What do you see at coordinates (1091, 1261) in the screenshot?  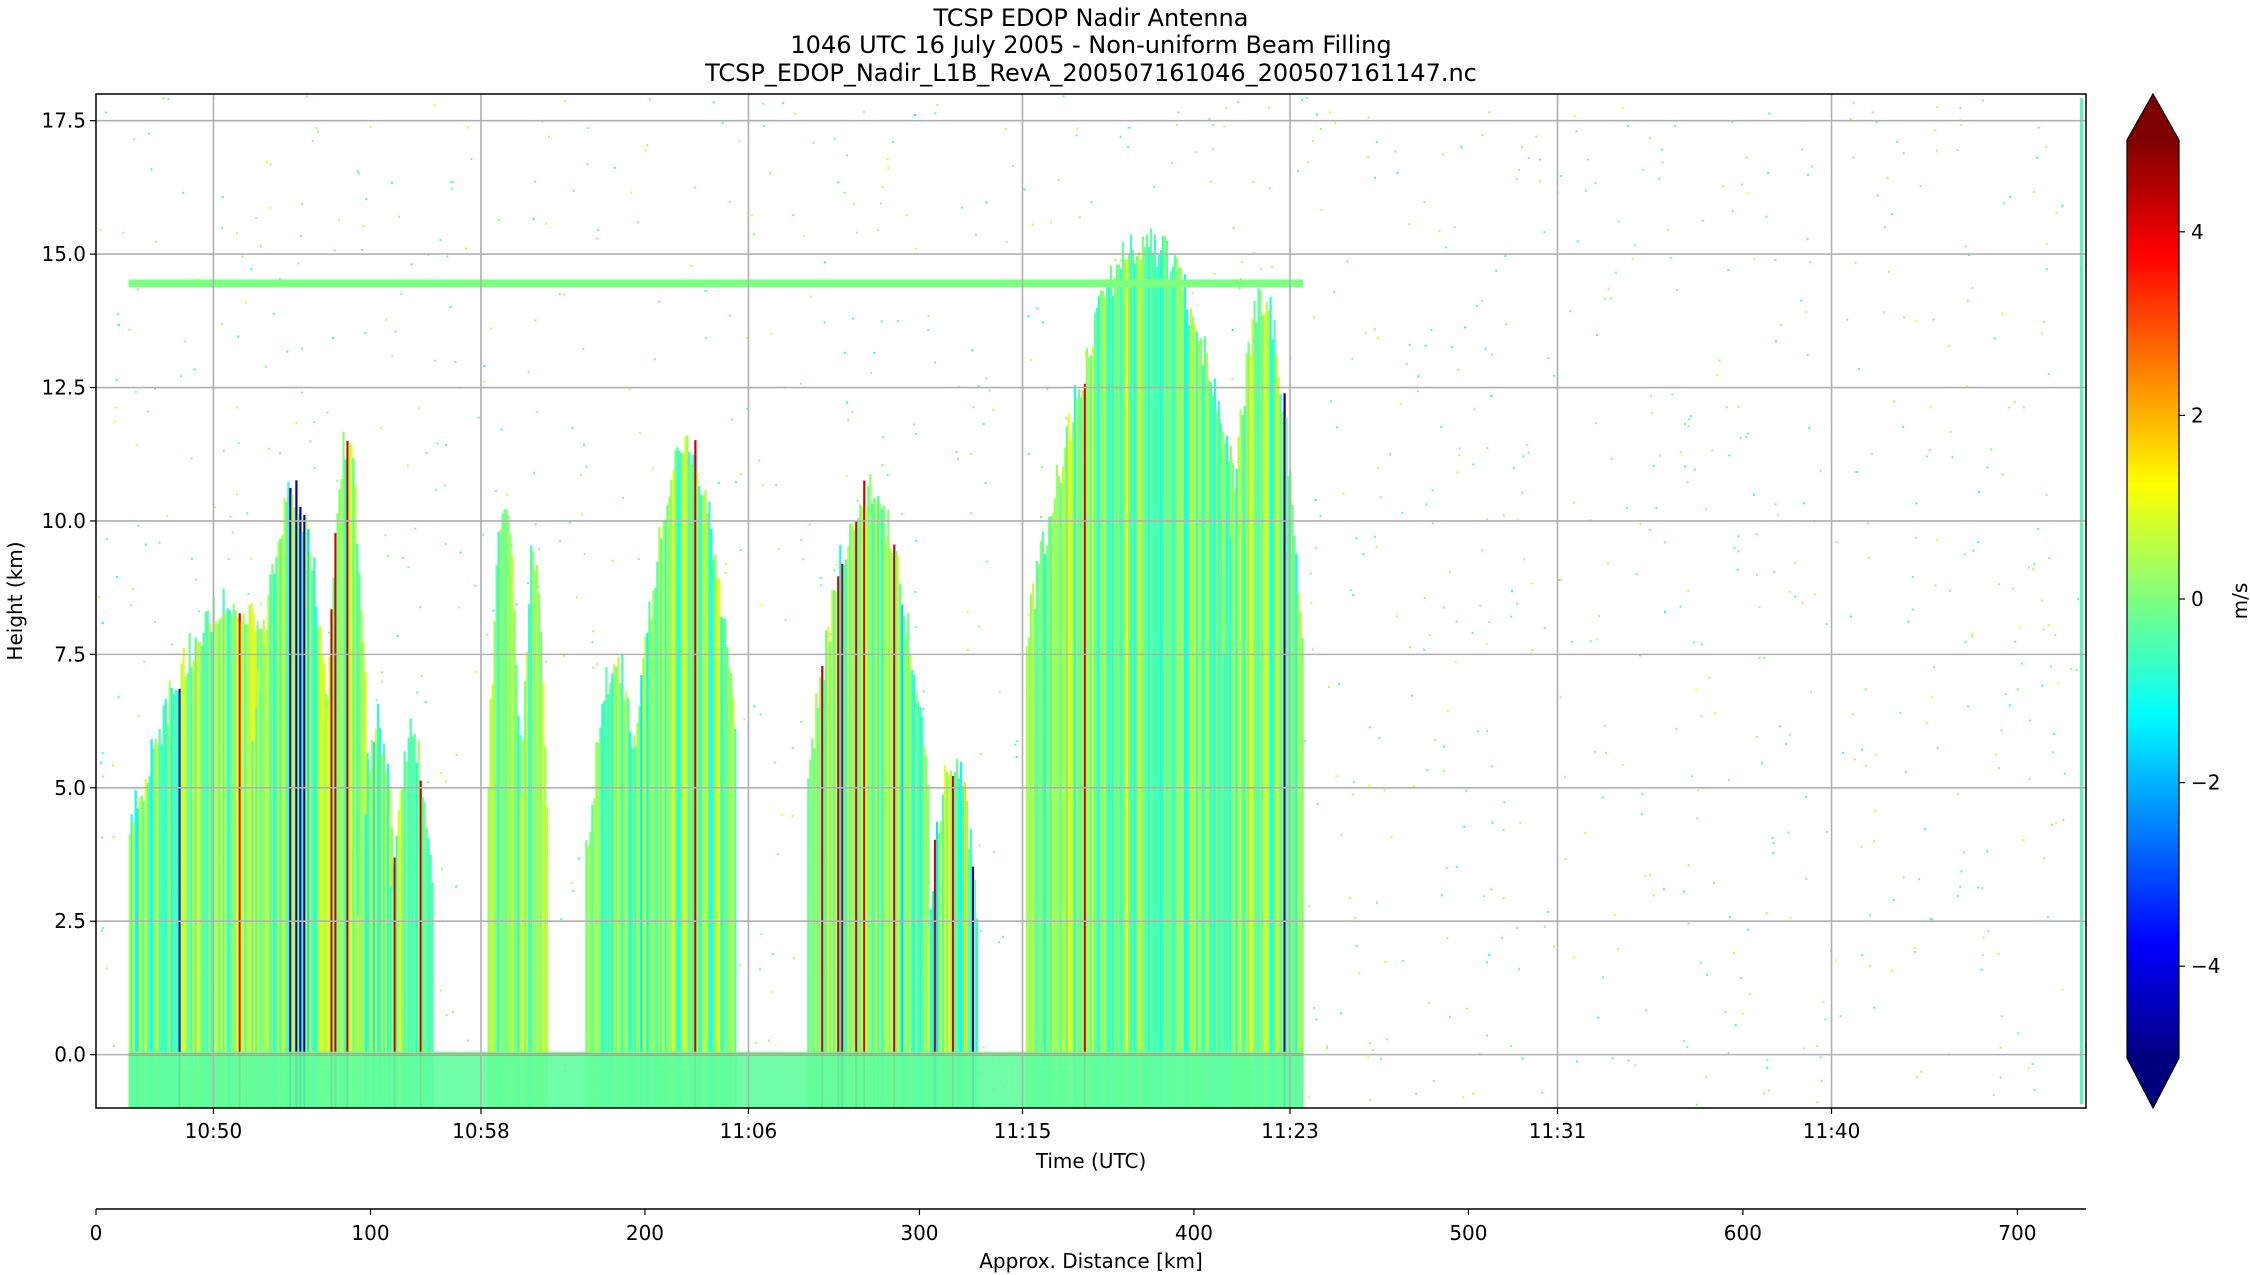 I see `distance-axis-label: Approx. Distance [km]` at bounding box center [1091, 1261].